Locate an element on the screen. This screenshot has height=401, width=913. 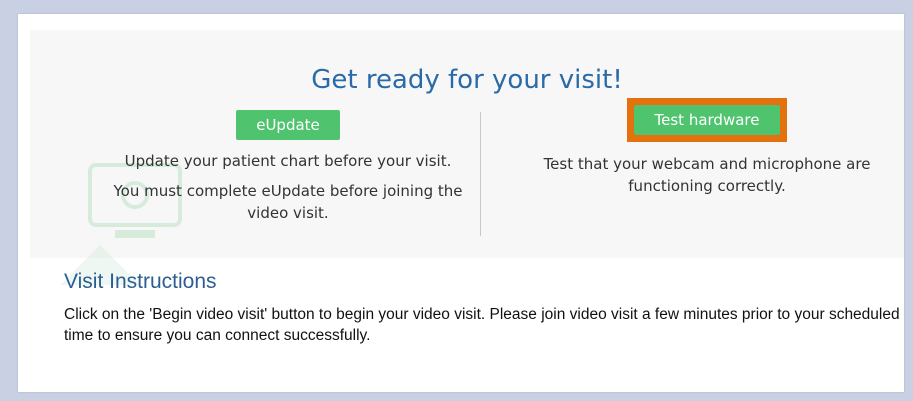
test-hardware-button: Test hardware is located at coordinates (707, 120).